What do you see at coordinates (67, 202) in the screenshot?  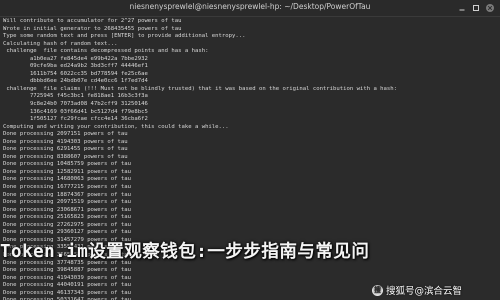 I see `terminal-line: Done processing 20971519 powers of tau` at bounding box center [67, 202].